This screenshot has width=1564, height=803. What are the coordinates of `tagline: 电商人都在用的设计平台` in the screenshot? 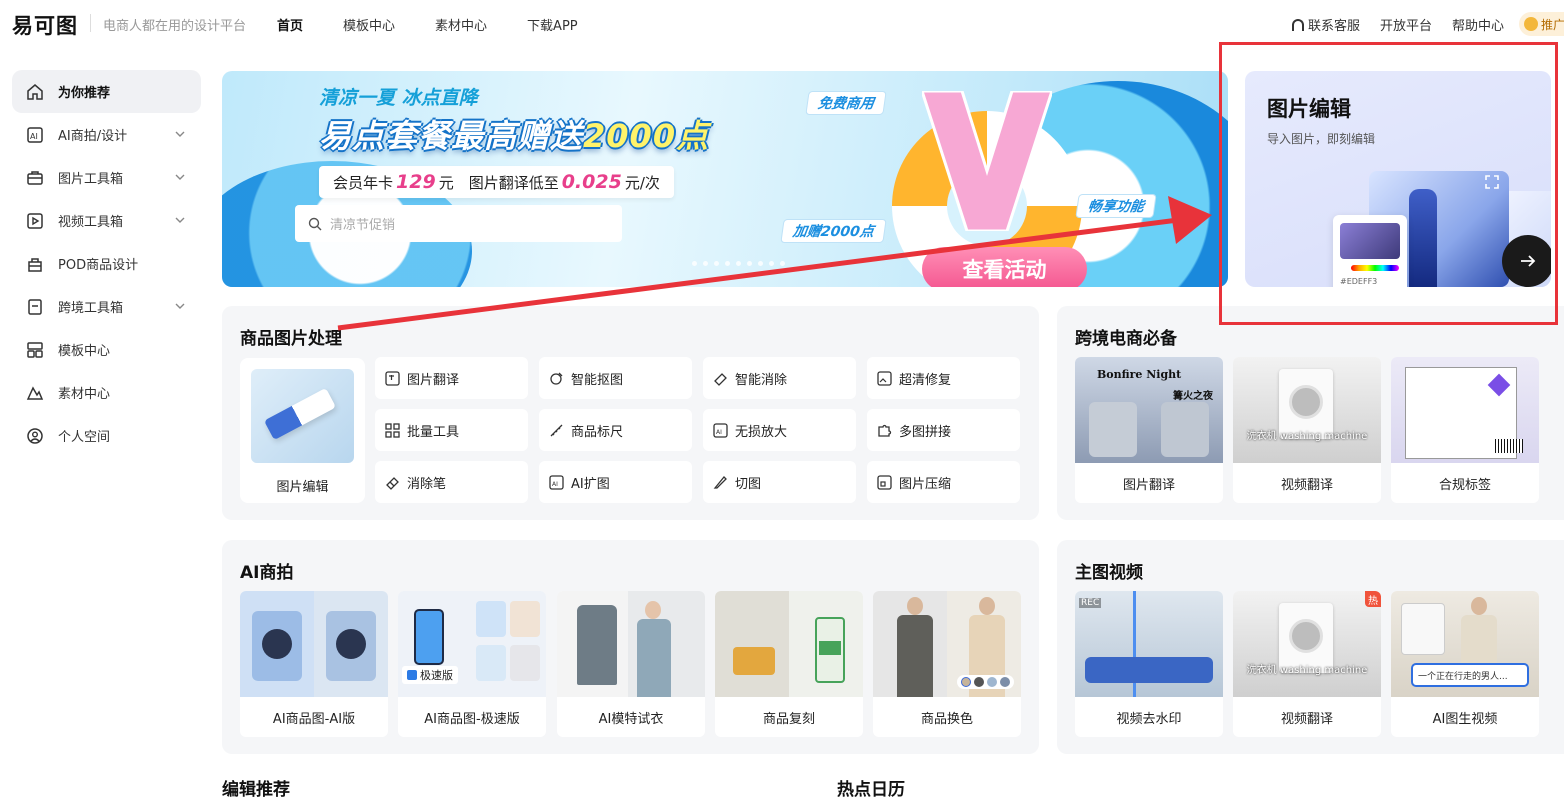 It's located at (175, 26).